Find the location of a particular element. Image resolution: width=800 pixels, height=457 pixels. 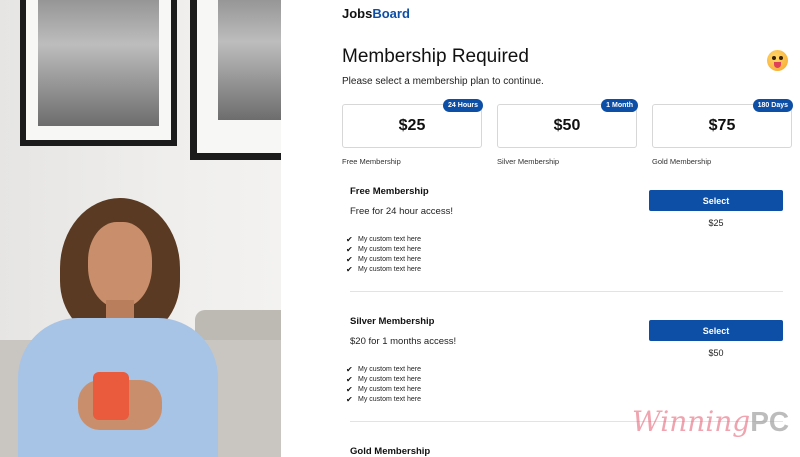

section-divider is located at coordinates (566, 291).